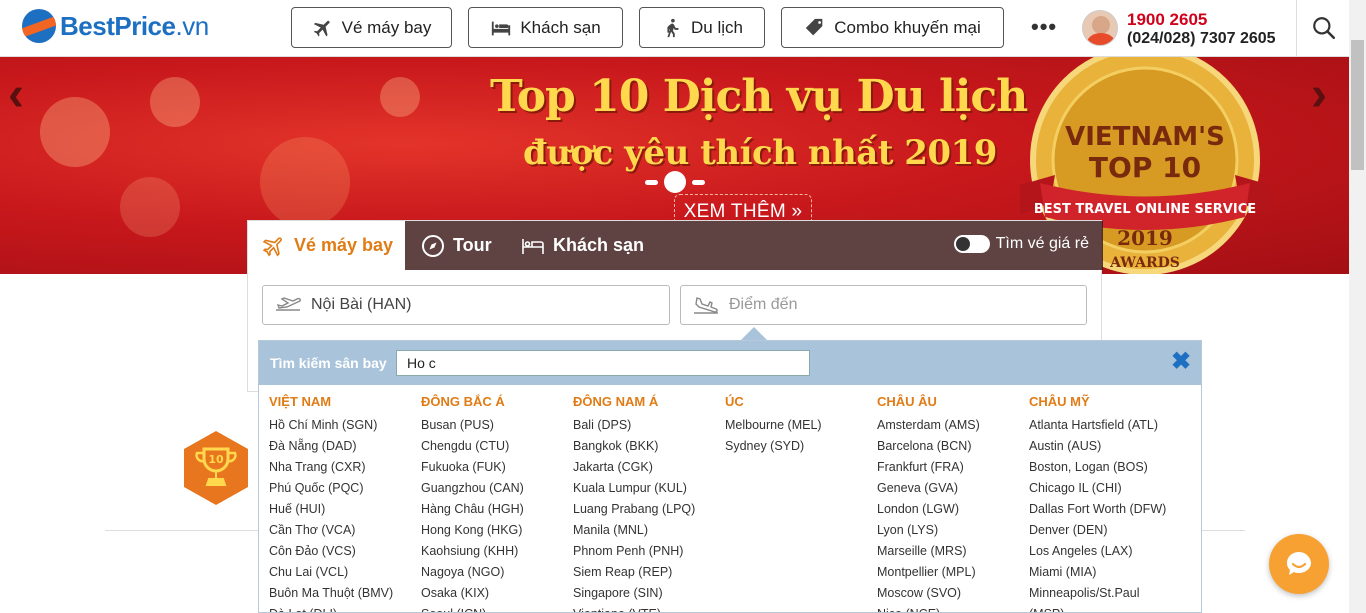 The width and height of the screenshot is (1366, 613). What do you see at coordinates (892, 27) in the screenshot?
I see `nav-combo-button: Combo khuyến mại` at bounding box center [892, 27].